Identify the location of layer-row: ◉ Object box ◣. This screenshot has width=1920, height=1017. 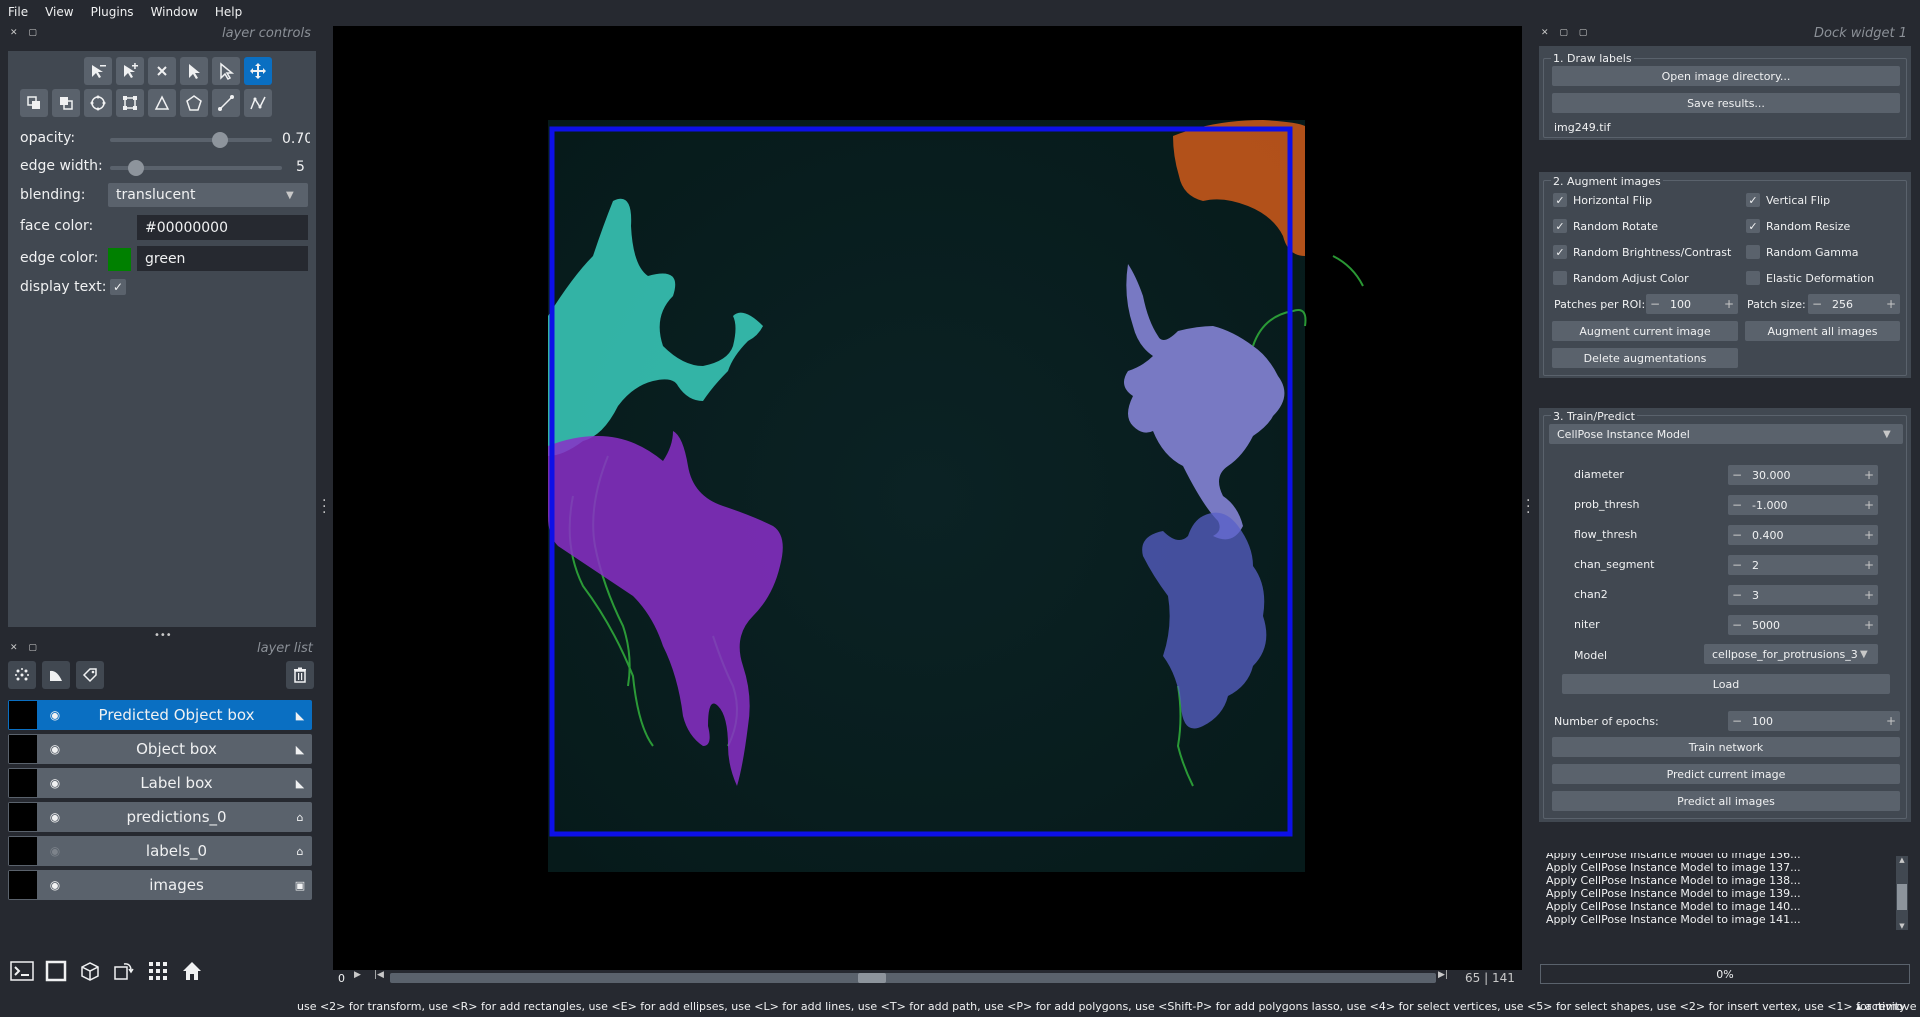
(160, 749).